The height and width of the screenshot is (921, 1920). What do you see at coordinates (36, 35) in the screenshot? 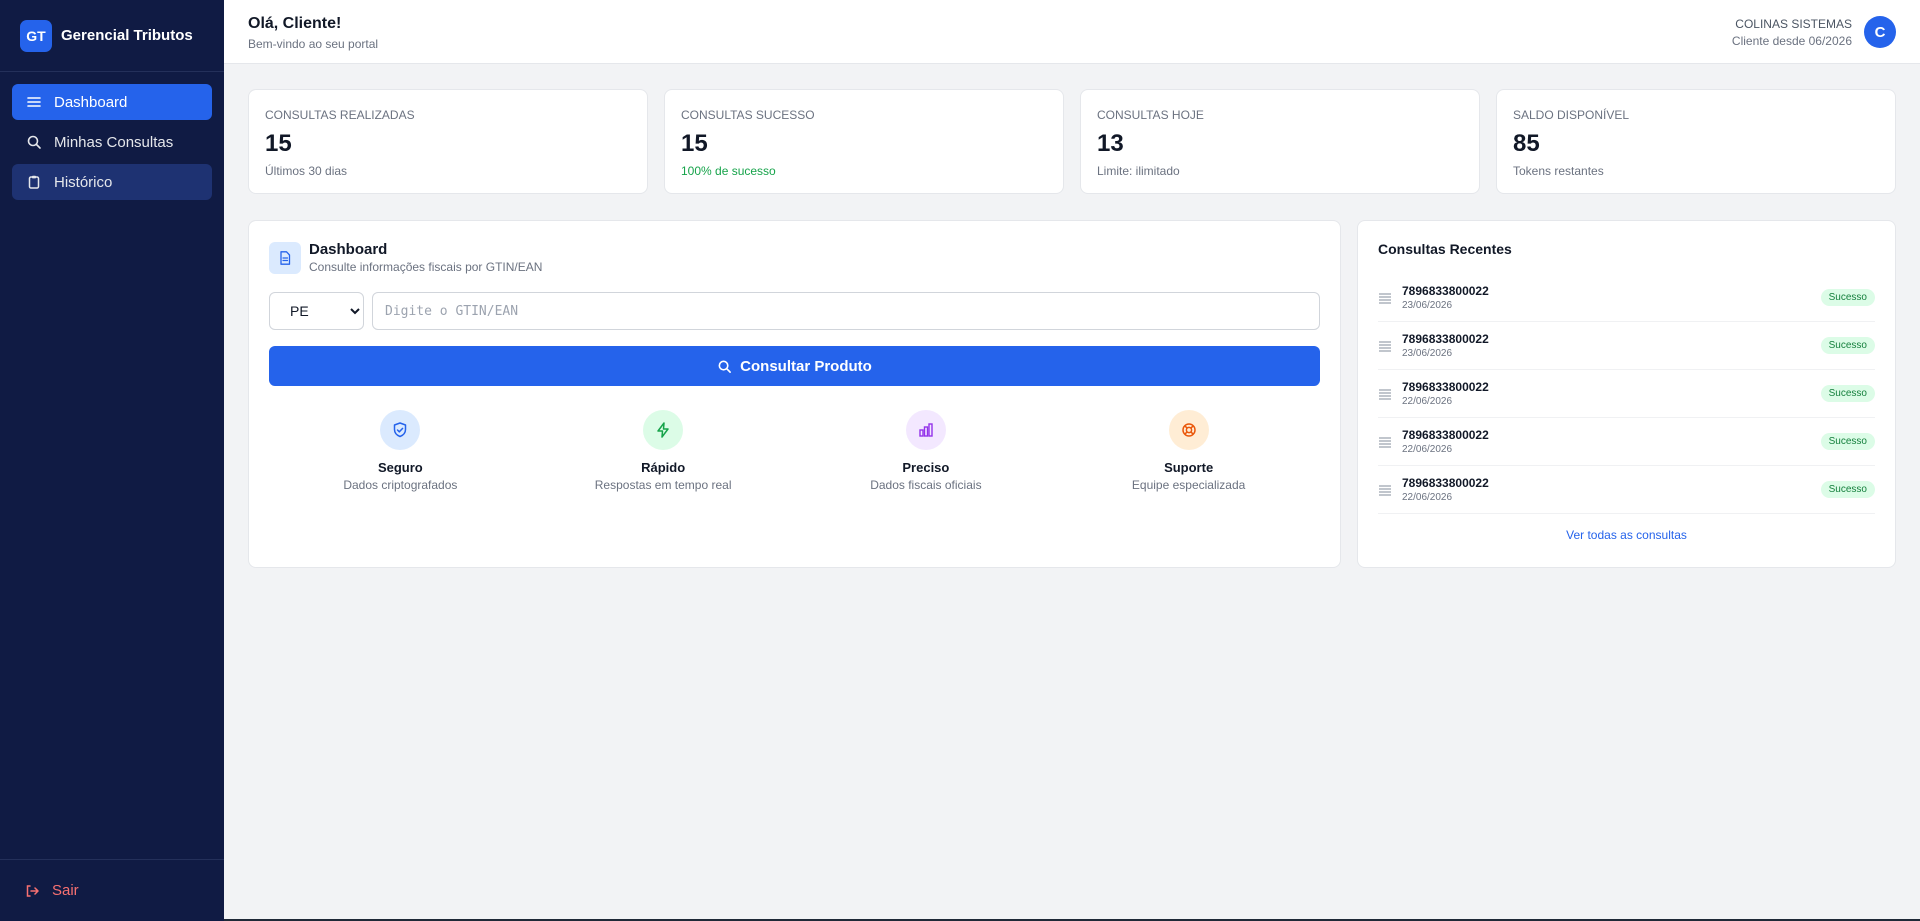
I see `brand-logo: GT` at bounding box center [36, 35].